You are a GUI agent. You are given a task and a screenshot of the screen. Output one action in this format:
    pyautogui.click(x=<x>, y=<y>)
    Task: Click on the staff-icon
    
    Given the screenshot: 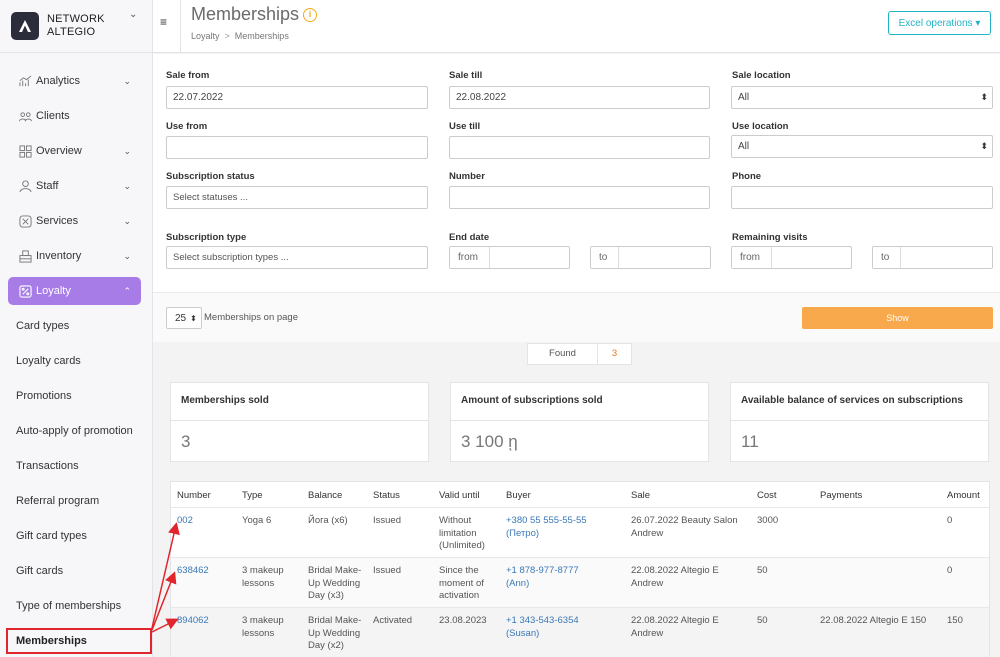 What is the action you would take?
    pyautogui.click(x=25, y=186)
    